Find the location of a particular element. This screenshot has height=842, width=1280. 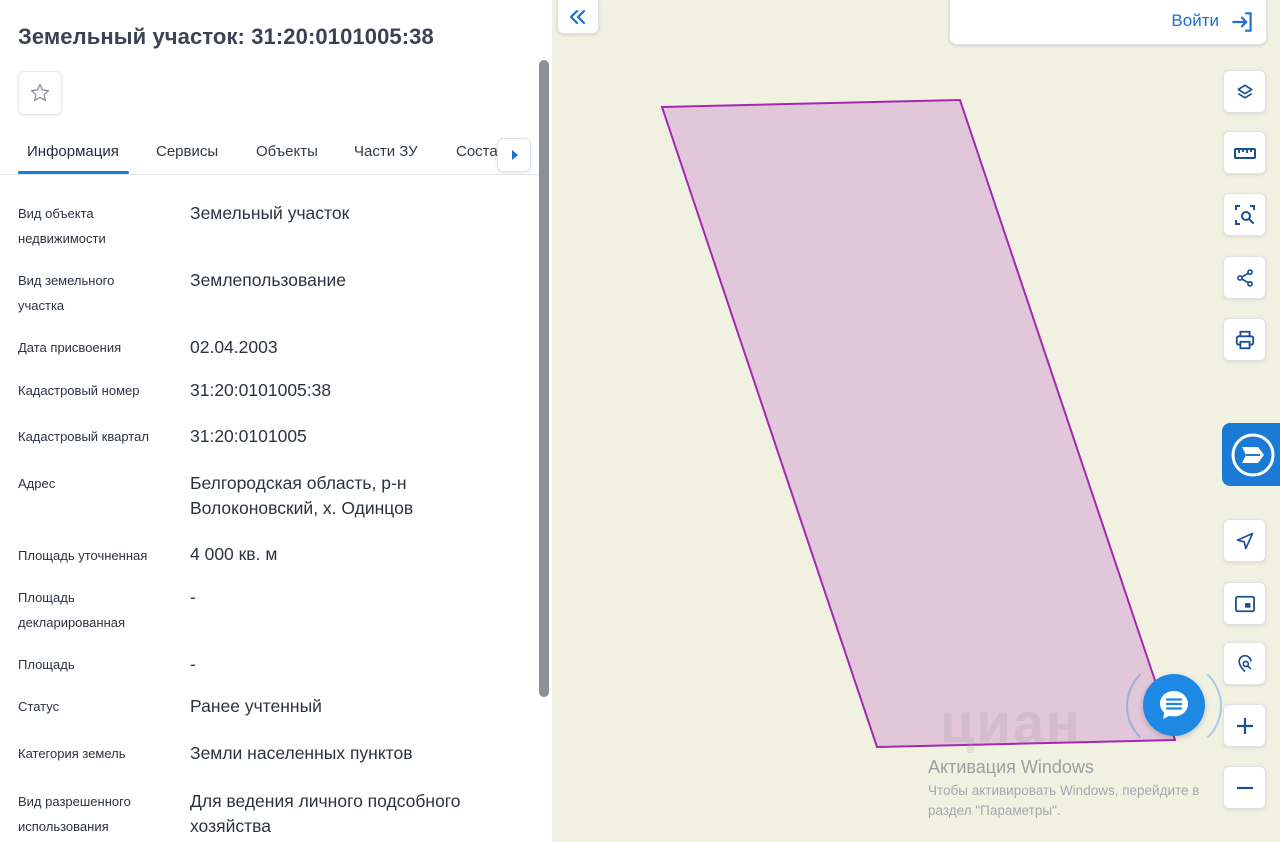

map-logo-icon is located at coordinates (1253, 454).